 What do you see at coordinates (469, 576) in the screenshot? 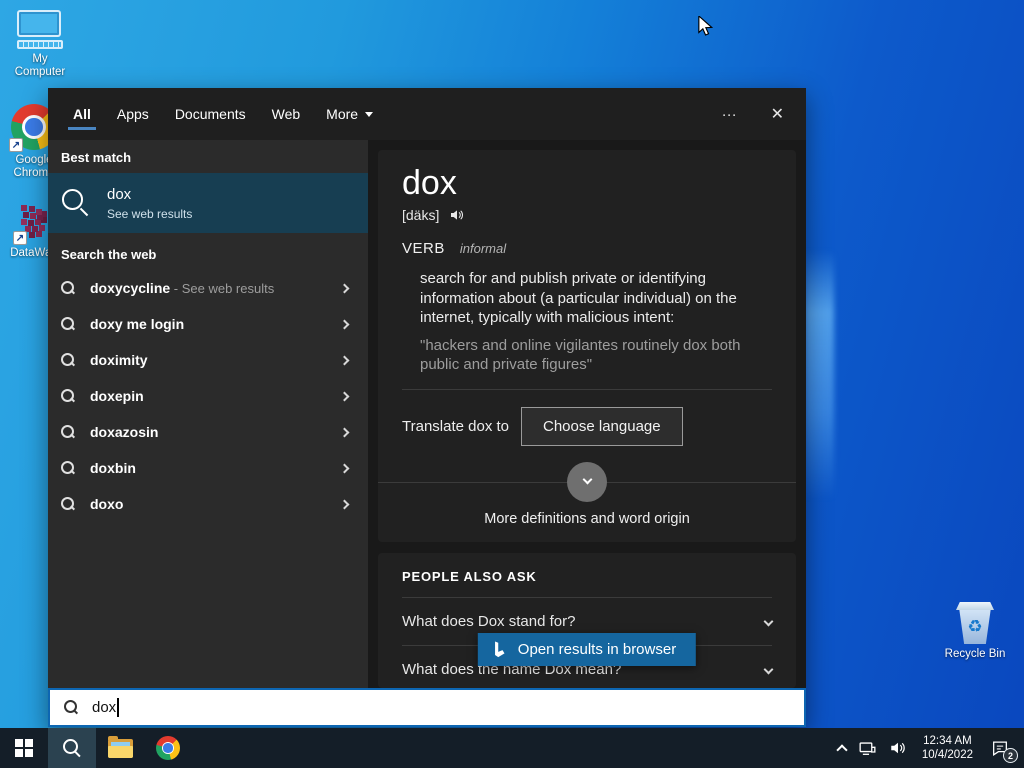
I see `people-also-ask-header: PEOPLE ALSO ASK` at bounding box center [469, 576].